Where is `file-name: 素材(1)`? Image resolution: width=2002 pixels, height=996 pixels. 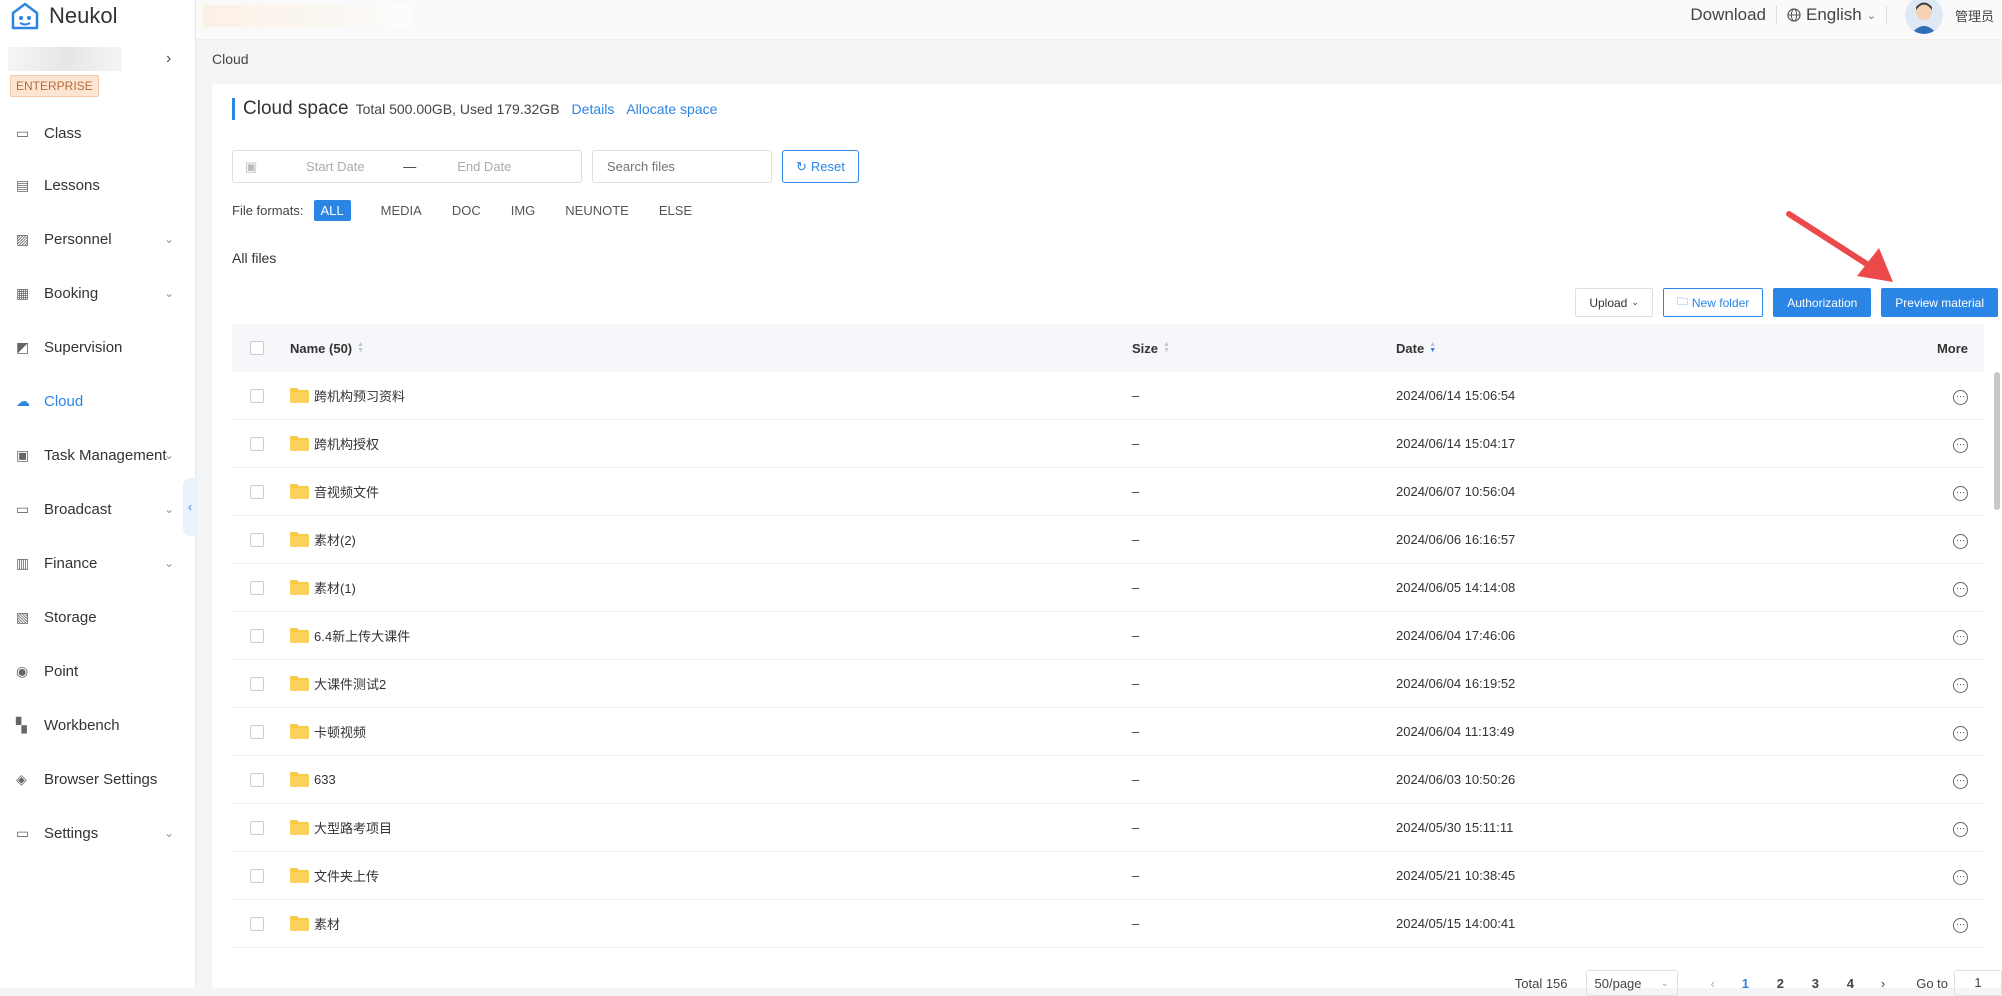 file-name: 素材(1) is located at coordinates (335, 587).